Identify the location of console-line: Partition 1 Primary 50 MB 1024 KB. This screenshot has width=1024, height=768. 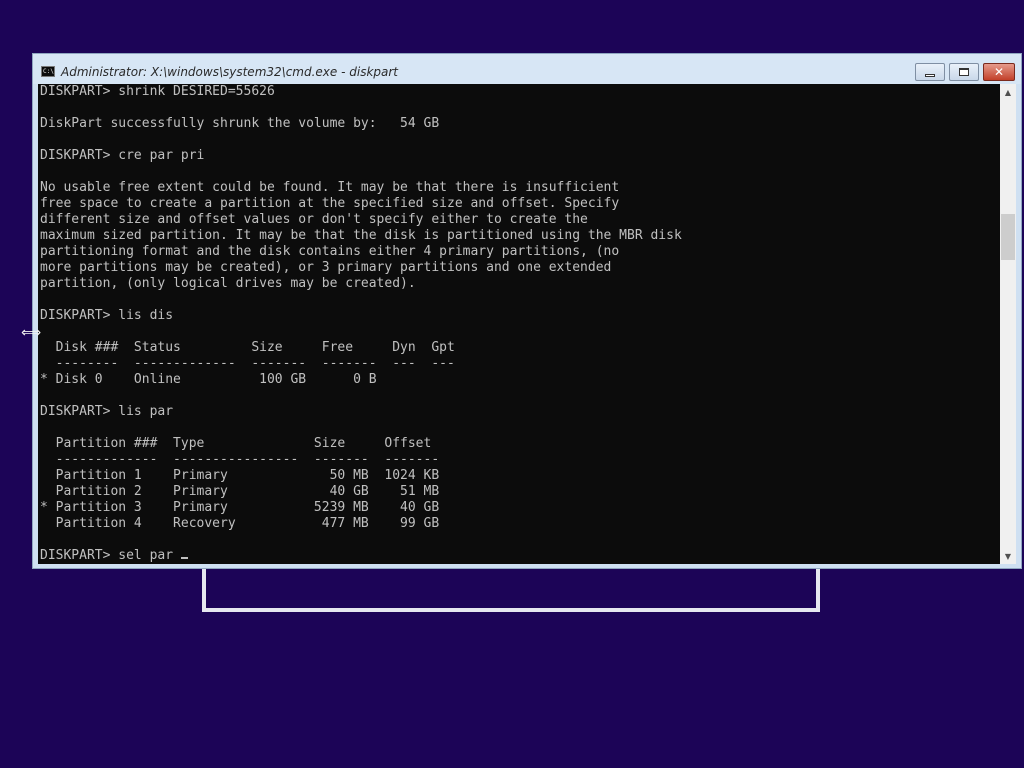
(240, 475).